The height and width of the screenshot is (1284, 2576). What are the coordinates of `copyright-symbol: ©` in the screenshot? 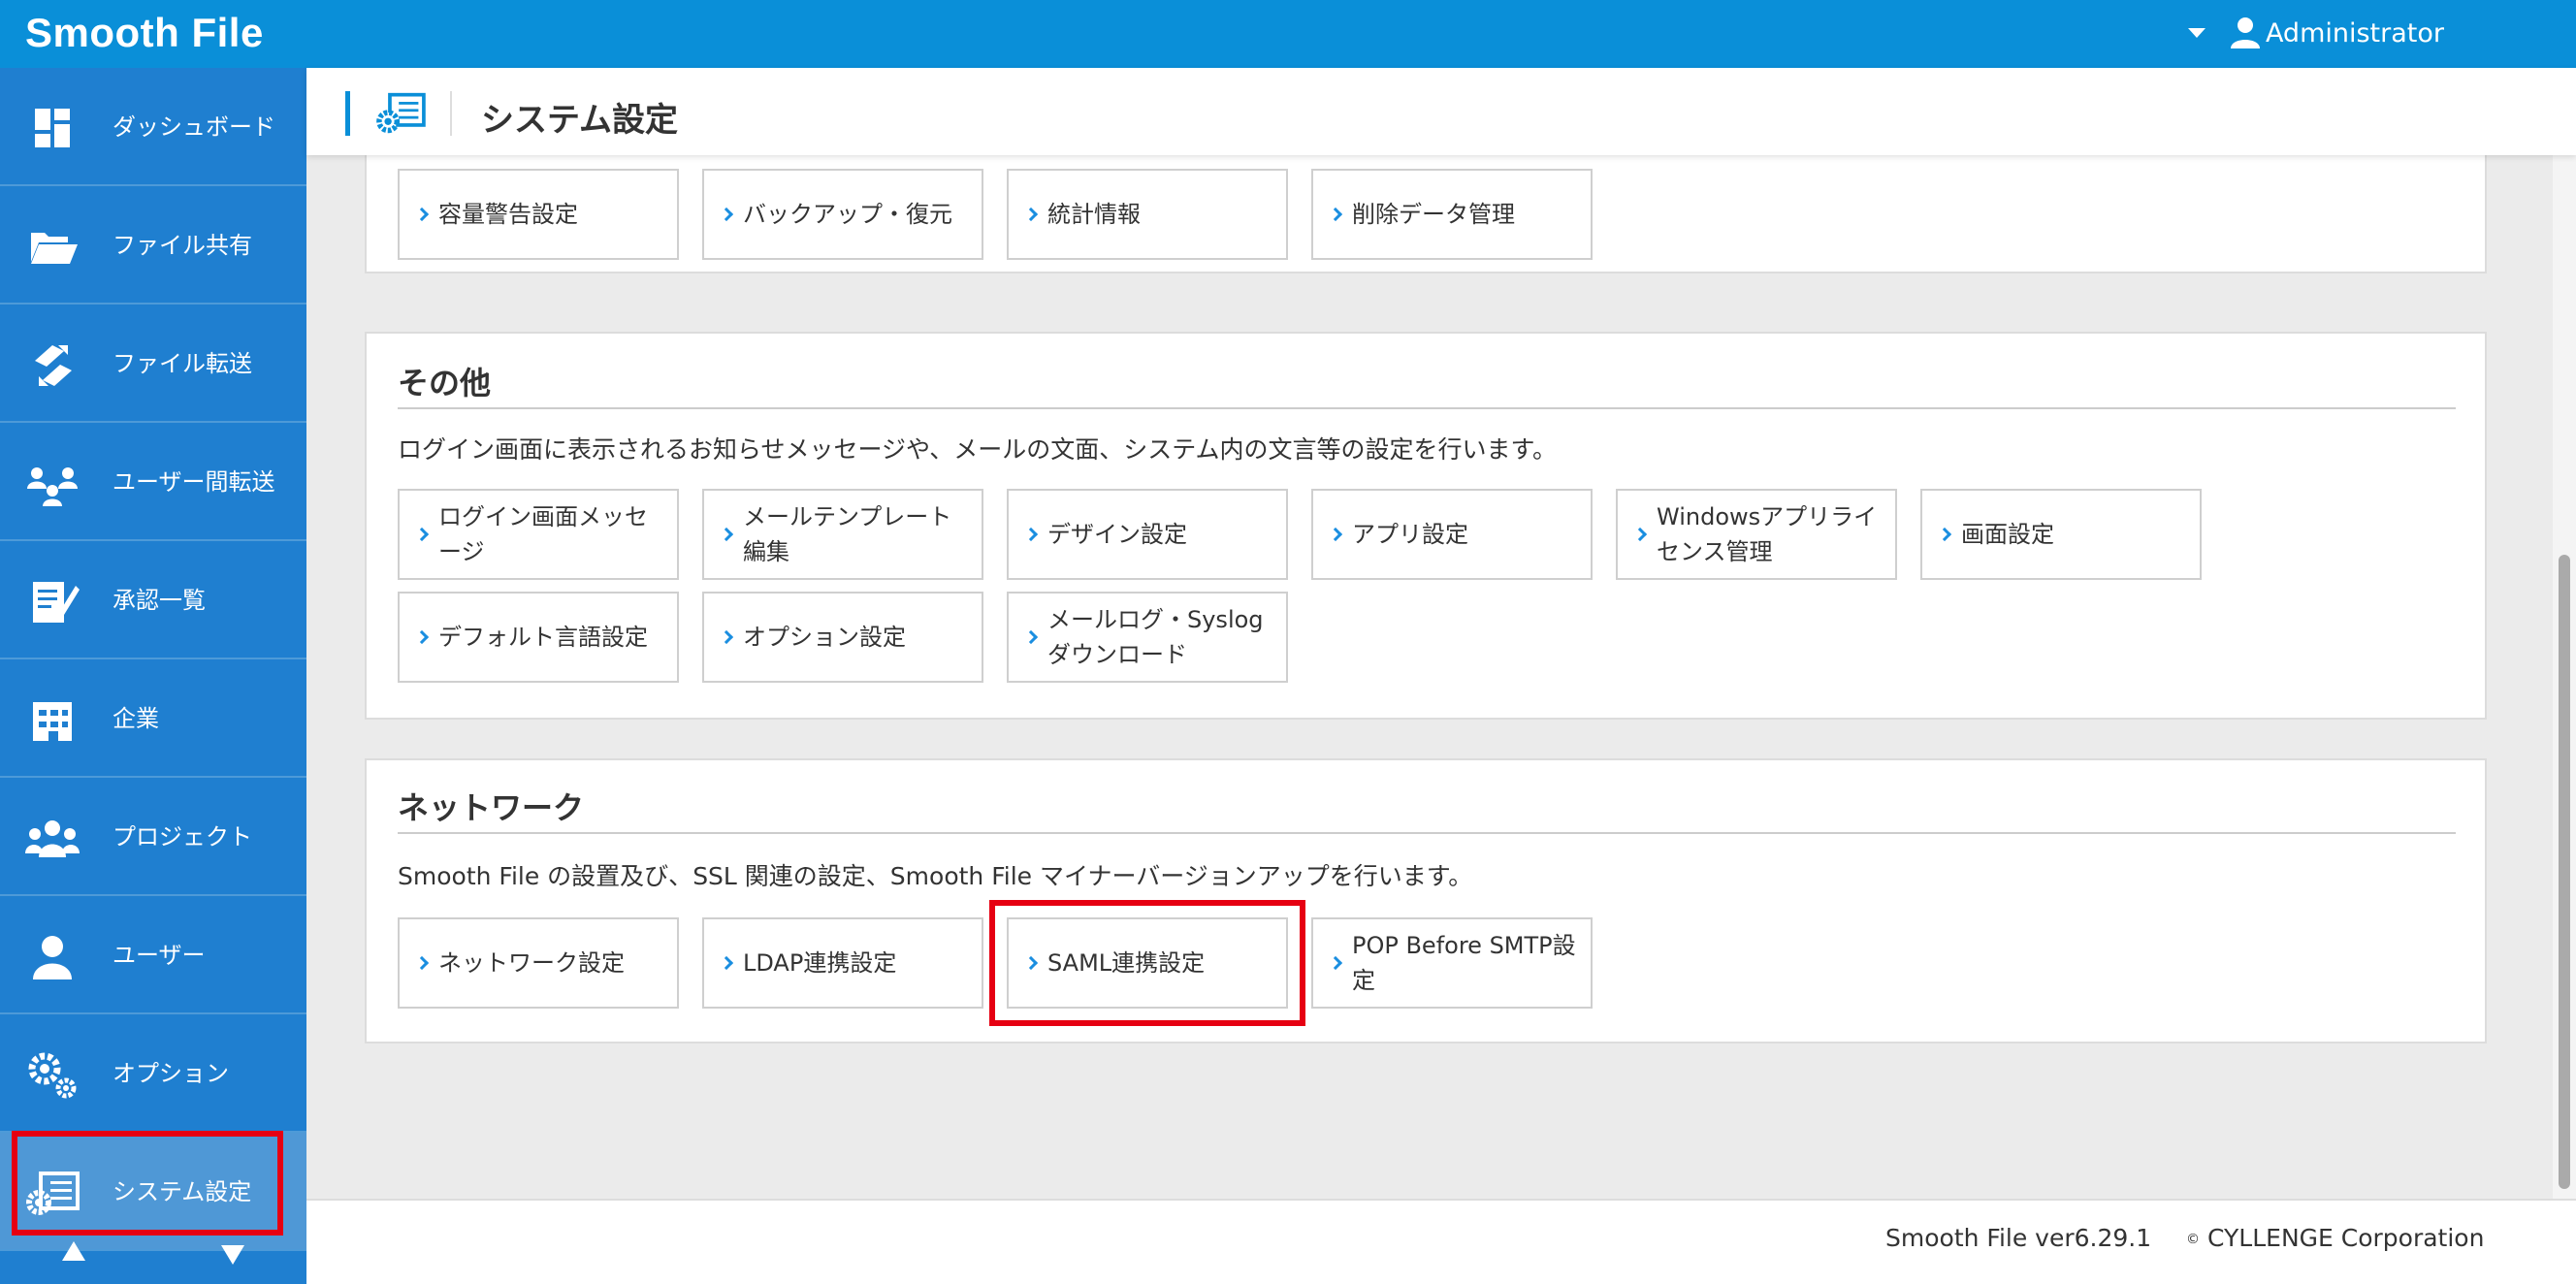 It's located at (2193, 1239).